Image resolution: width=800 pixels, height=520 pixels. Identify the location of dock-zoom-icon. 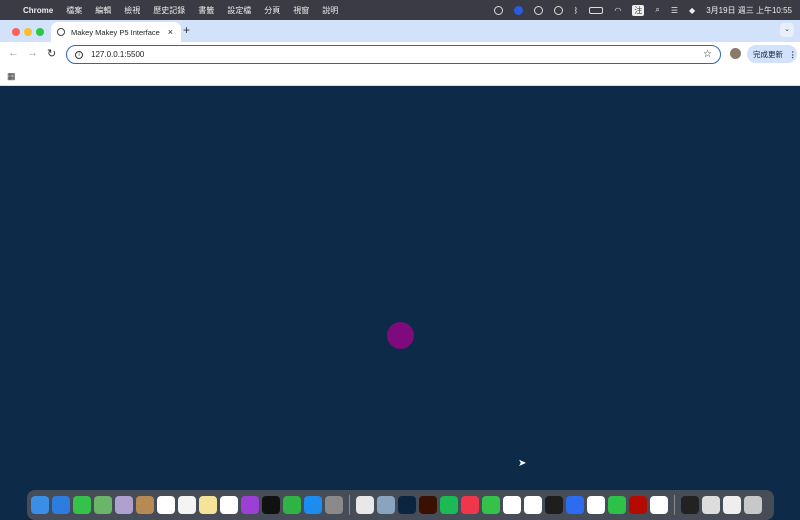
(575, 505).